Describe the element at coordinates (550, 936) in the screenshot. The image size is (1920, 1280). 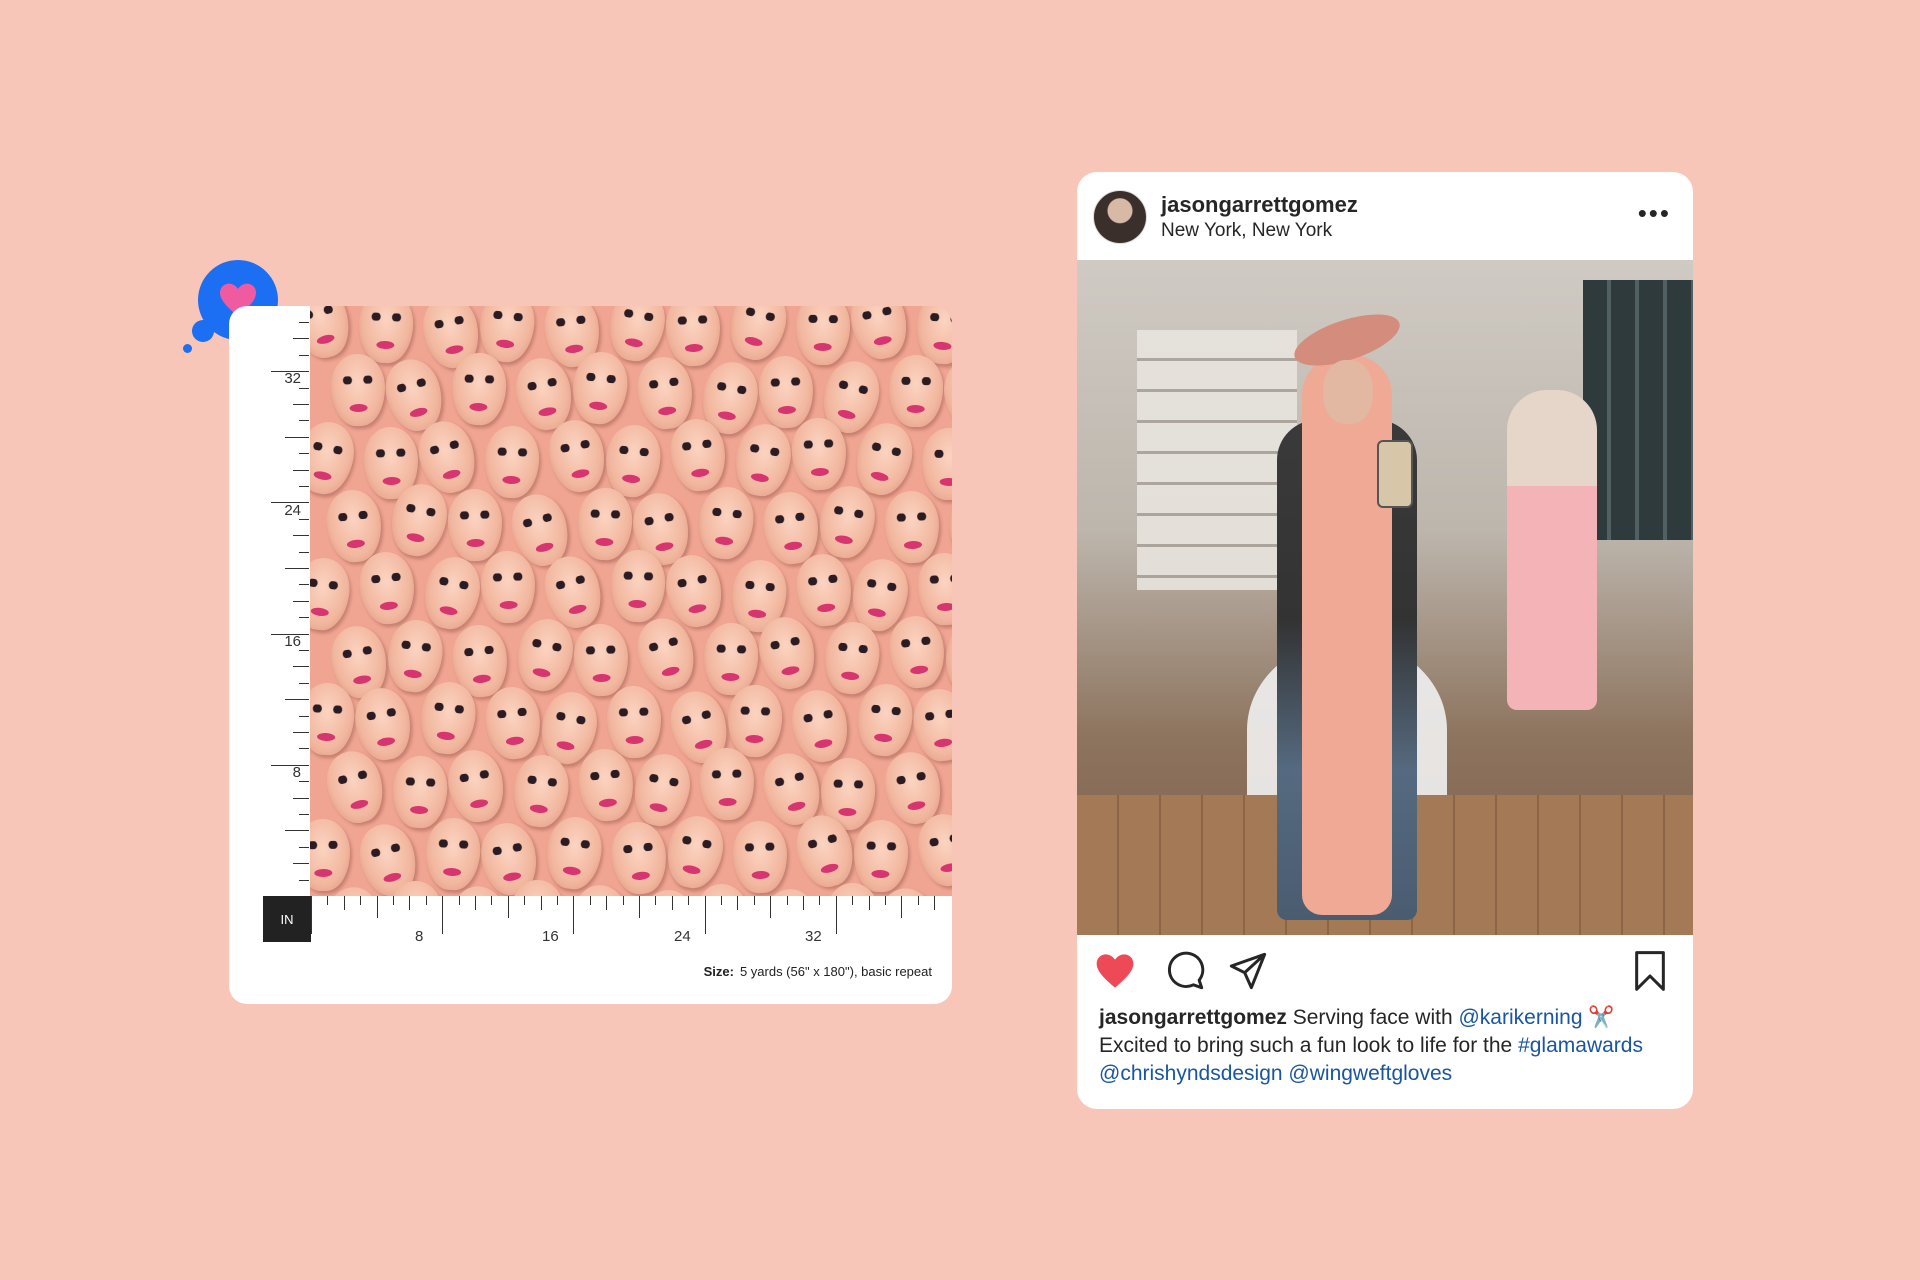
I see `ruler-label-h-16: 16` at that location.